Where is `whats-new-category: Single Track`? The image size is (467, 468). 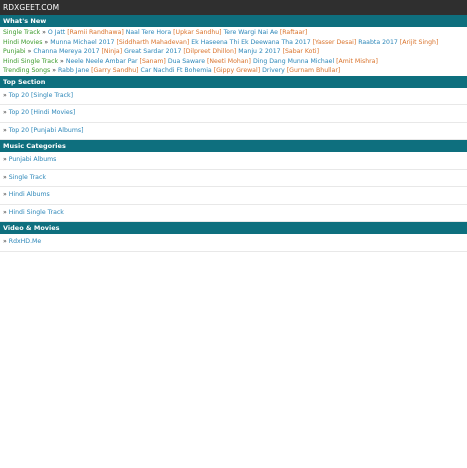 whats-new-category: Single Track is located at coordinates (21, 32).